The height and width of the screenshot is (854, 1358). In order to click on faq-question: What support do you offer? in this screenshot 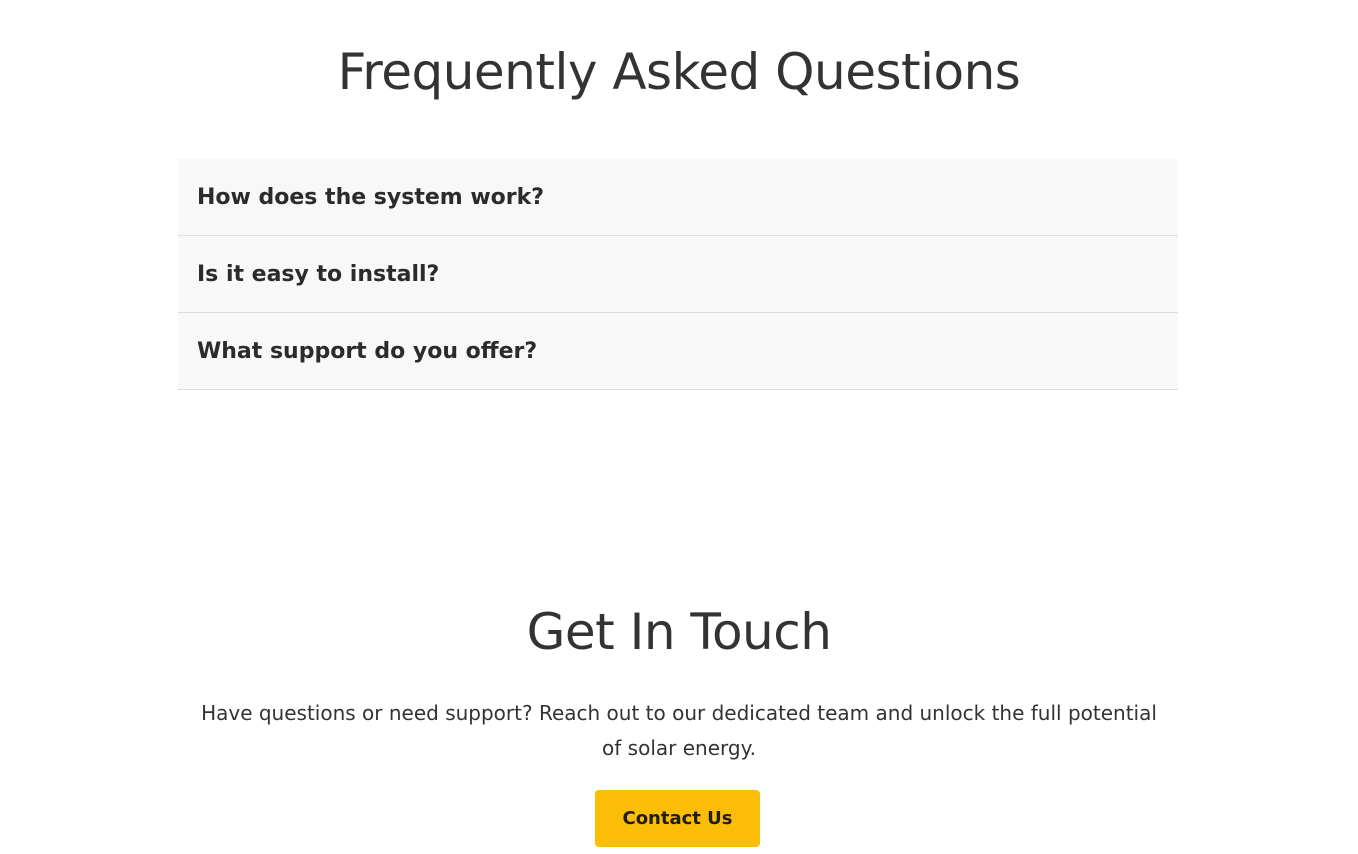, I will do `click(367, 351)`.